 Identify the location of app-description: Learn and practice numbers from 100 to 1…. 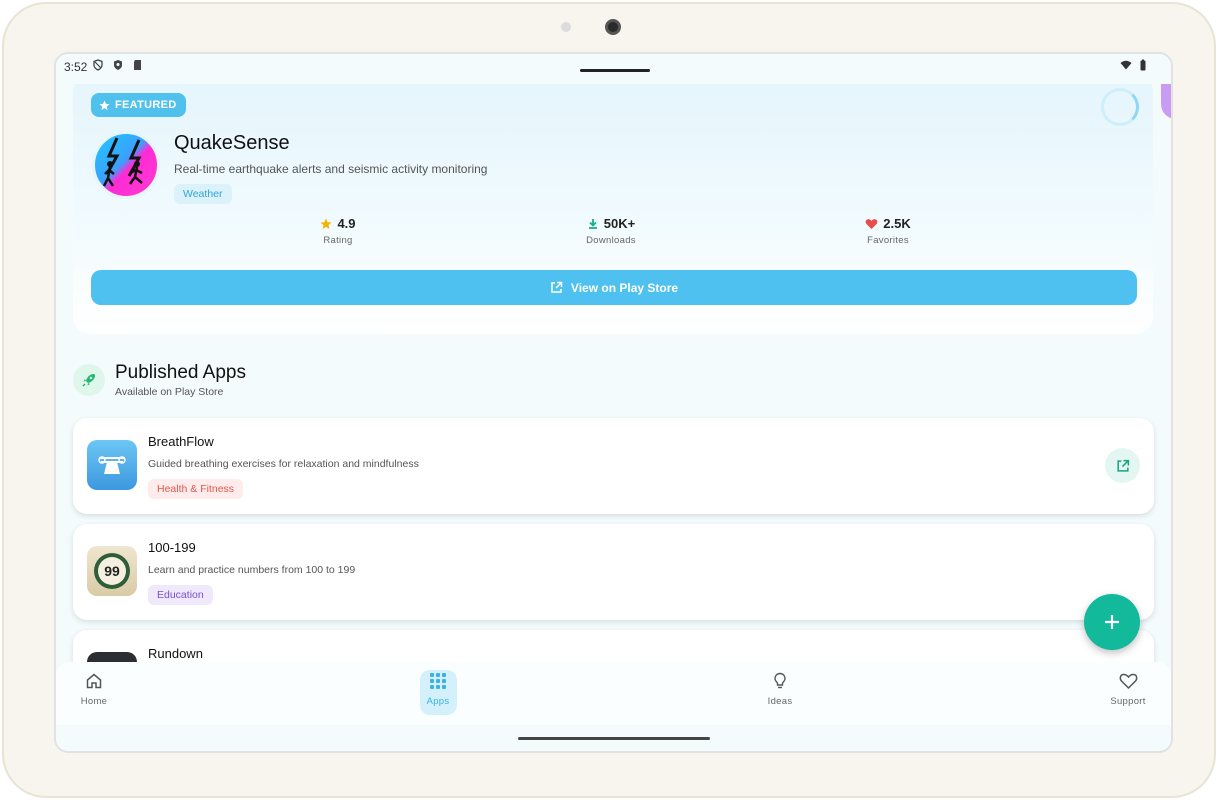
(252, 570).